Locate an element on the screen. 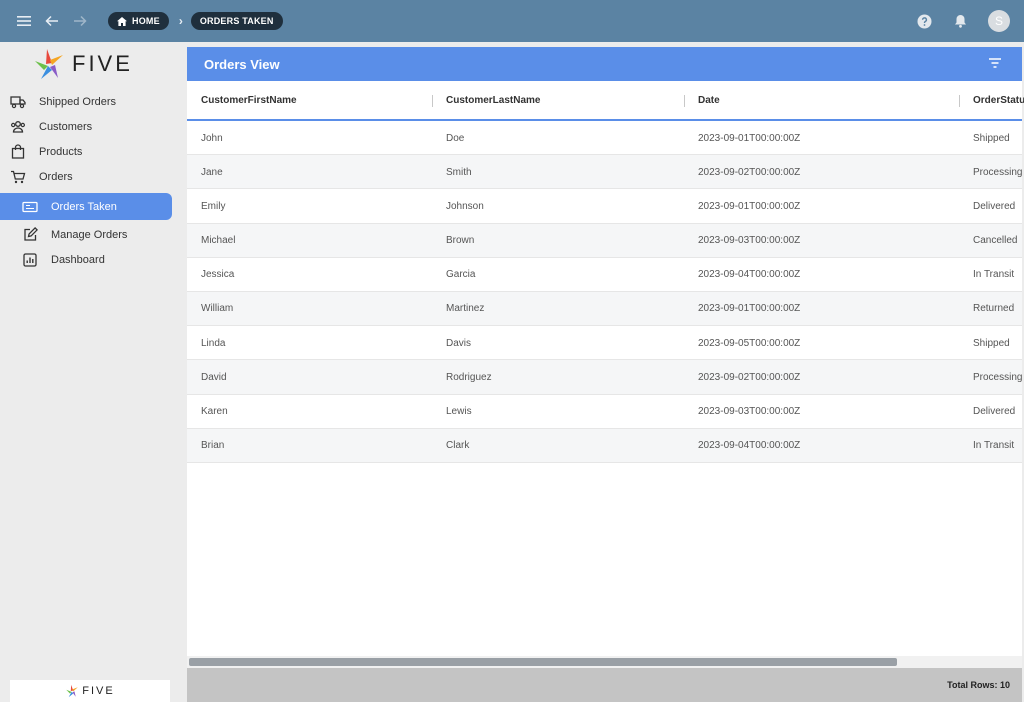 The width and height of the screenshot is (1024, 702). truck-icon is located at coordinates (18, 102).